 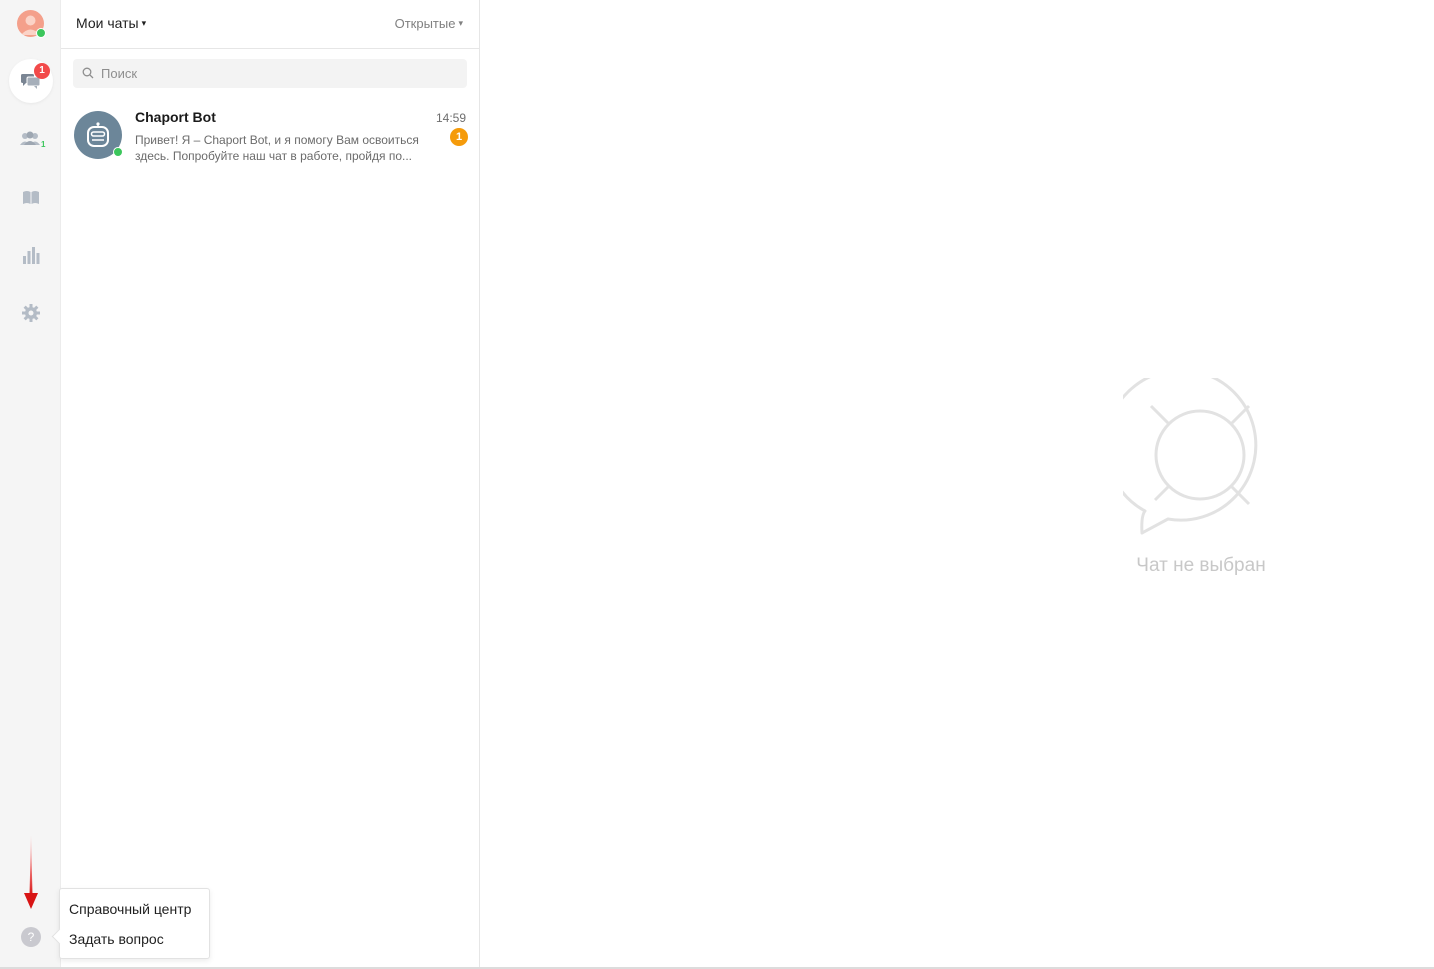 I want to click on left-rail: 1 1 ?, so click(x=30, y=484).